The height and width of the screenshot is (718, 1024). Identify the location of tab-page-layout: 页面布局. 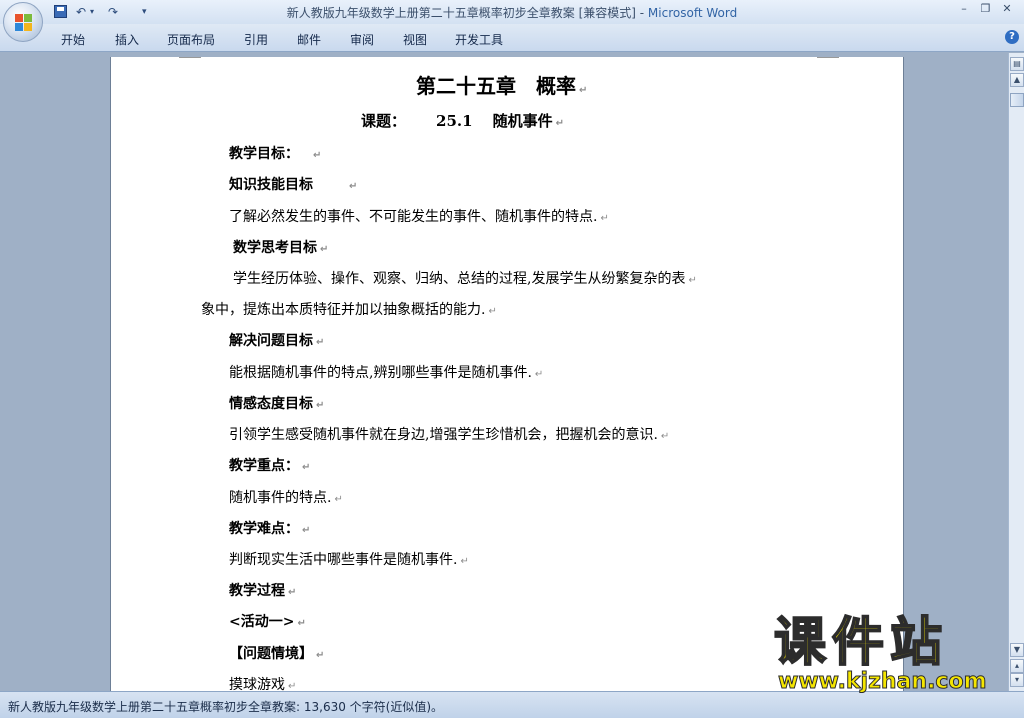
(191, 39).